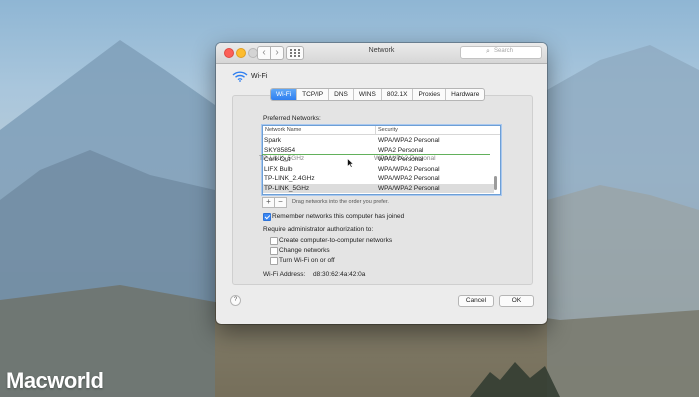 The width and height of the screenshot is (699, 397). What do you see at coordinates (274, 251) in the screenshot?
I see `change-networks-checkbox` at bounding box center [274, 251].